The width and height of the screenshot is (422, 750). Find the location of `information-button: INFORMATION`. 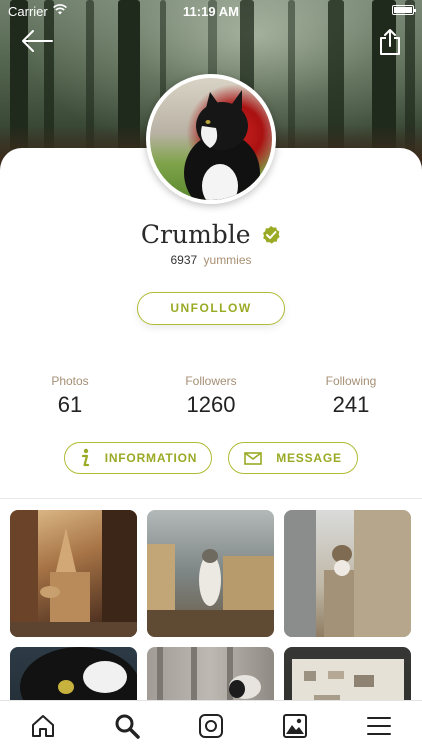

information-button: INFORMATION is located at coordinates (138, 458).